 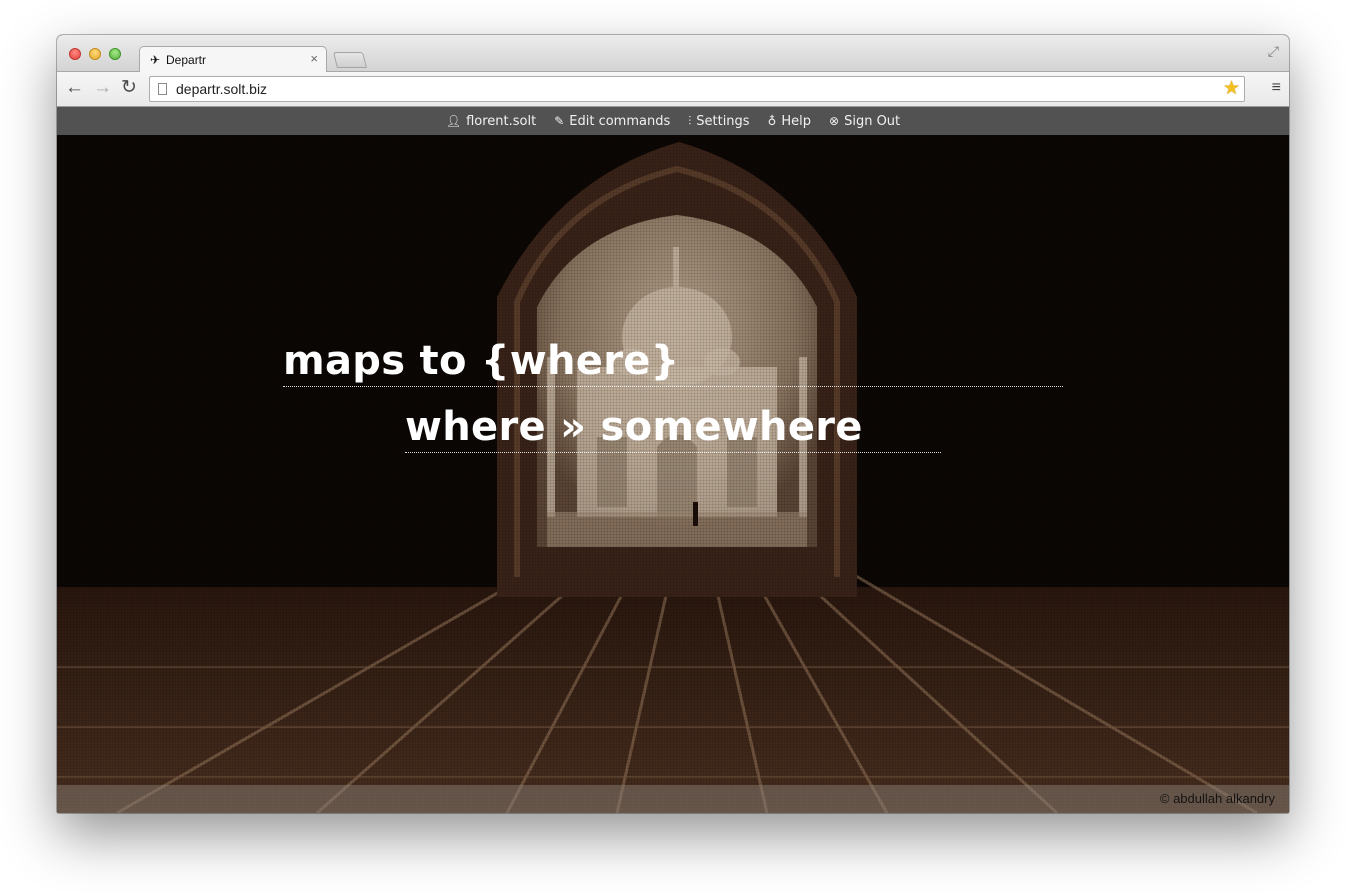 I want to click on window-zoom-button, so click(x=115, y=54).